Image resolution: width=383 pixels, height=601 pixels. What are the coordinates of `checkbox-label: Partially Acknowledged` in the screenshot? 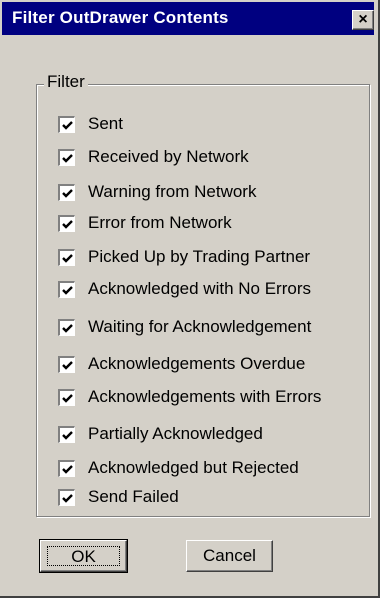 It's located at (175, 433).